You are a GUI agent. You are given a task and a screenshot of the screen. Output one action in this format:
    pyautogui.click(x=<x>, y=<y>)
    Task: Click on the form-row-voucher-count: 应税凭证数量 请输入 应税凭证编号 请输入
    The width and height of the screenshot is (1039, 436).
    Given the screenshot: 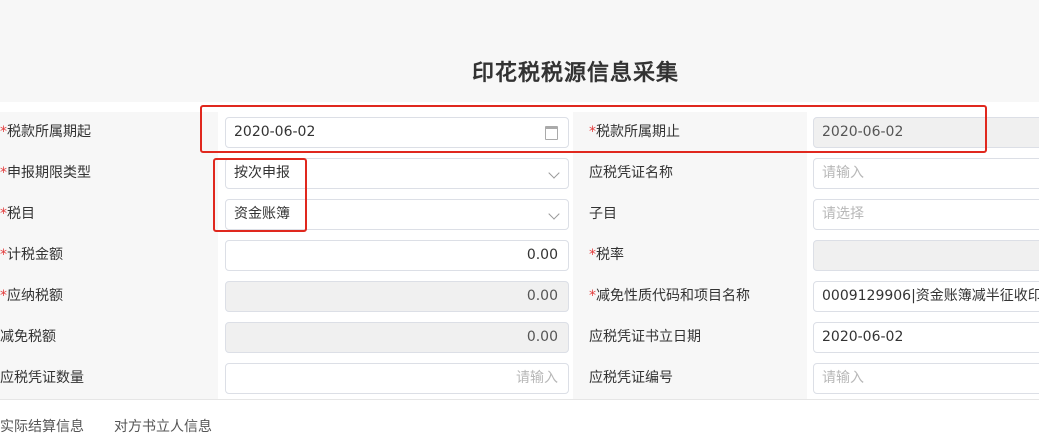 What is the action you would take?
    pyautogui.click(x=519, y=379)
    